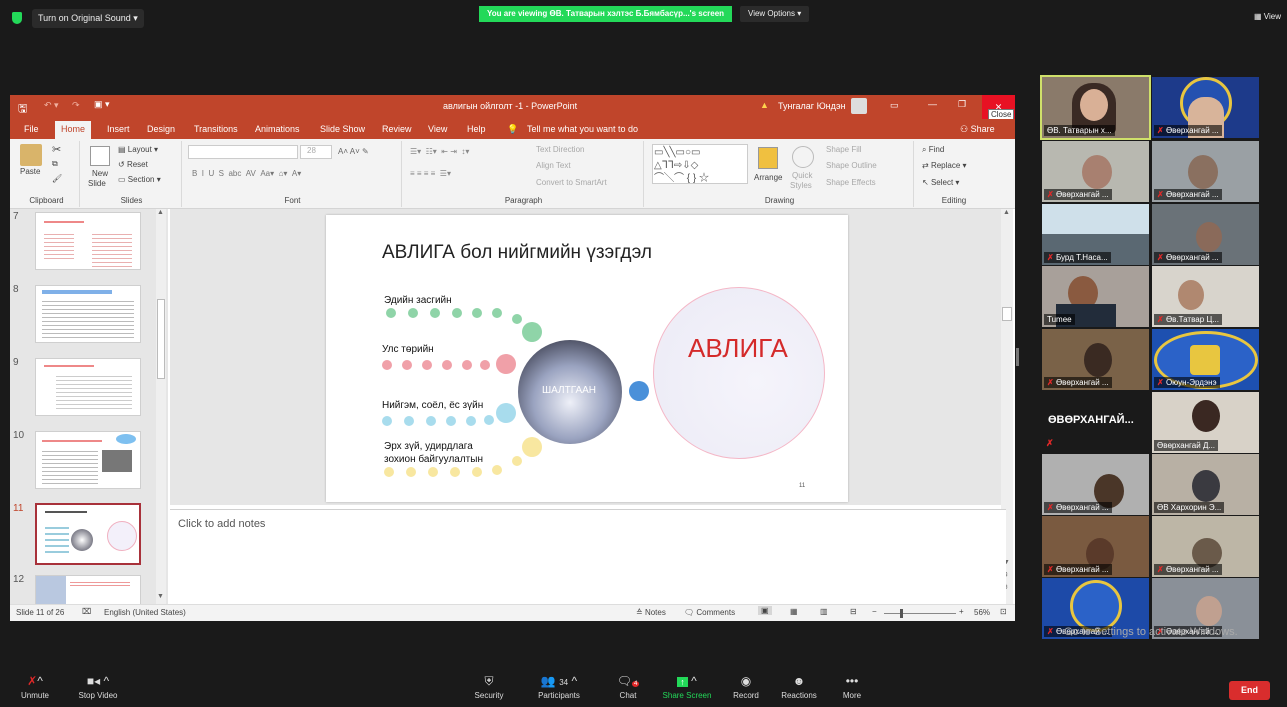 The height and width of the screenshot is (707, 1287). I want to click on font-name-input, so click(243, 152).